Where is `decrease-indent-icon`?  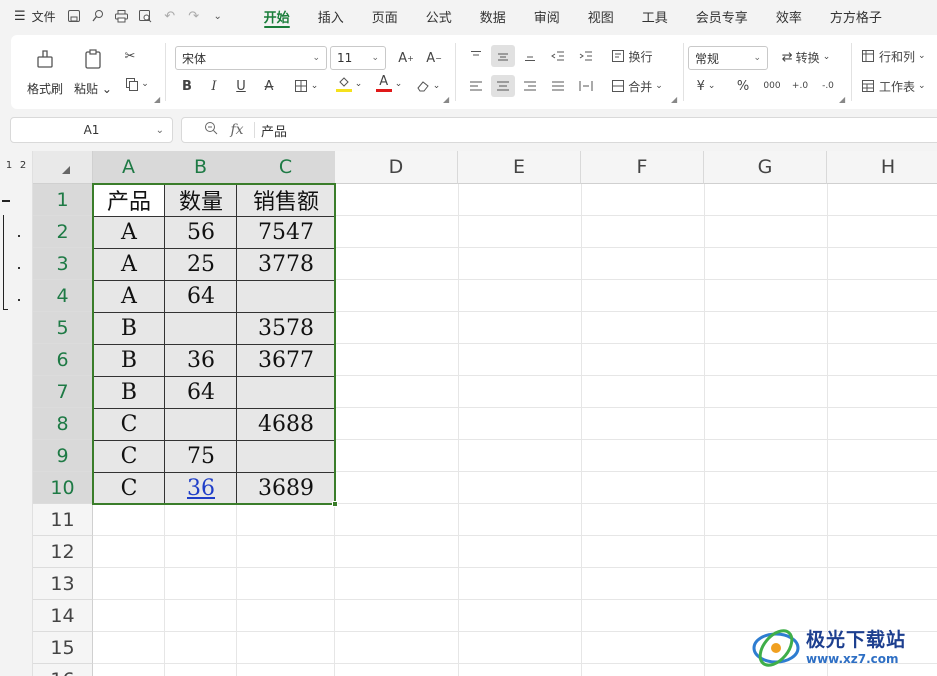
decrease-indent-icon is located at coordinates (558, 56).